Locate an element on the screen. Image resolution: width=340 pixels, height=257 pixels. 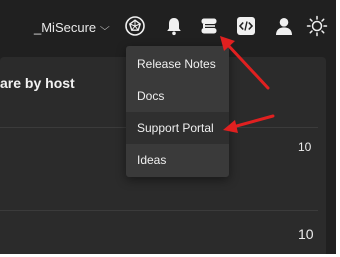
tenant-name: _MiSecure is located at coordinates (65, 27).